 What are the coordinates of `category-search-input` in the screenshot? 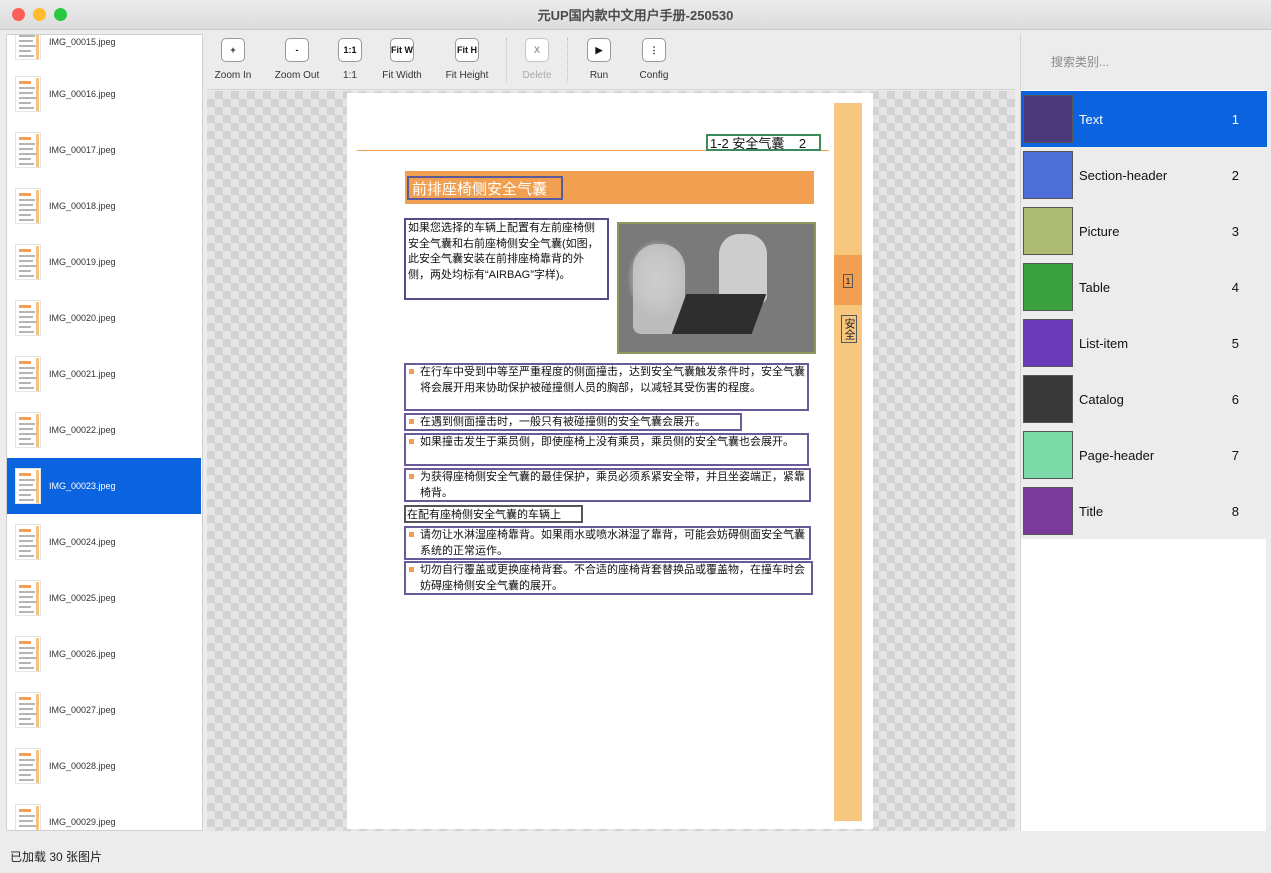 It's located at (1146, 62).